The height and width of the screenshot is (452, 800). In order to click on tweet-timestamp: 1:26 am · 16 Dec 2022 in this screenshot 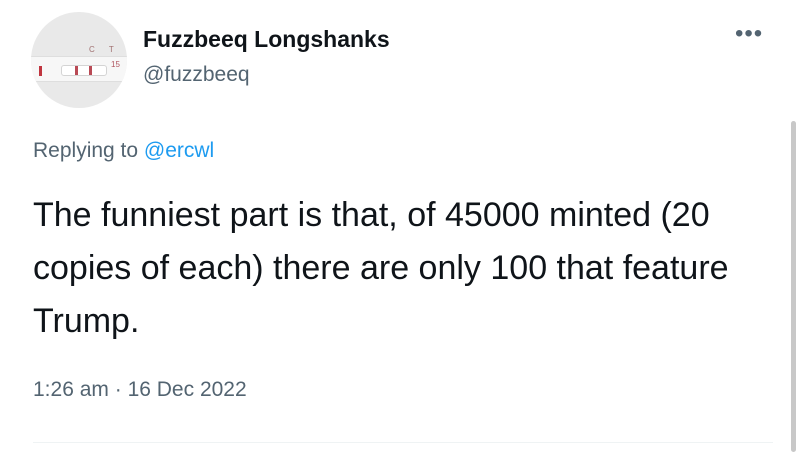, I will do `click(140, 390)`.